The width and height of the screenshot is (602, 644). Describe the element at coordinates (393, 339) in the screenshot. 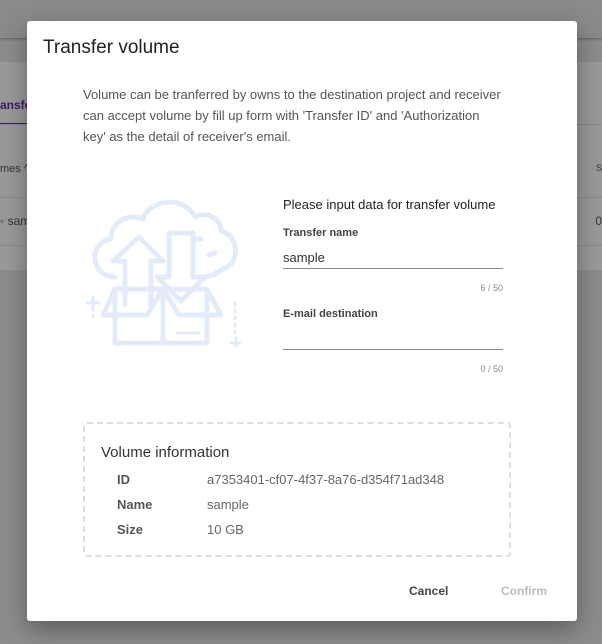

I see `email-destination-input` at that location.